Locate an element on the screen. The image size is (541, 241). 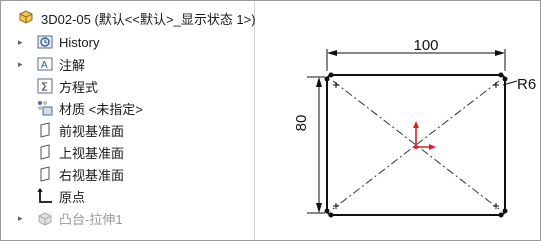
material-icon is located at coordinates (45, 108).